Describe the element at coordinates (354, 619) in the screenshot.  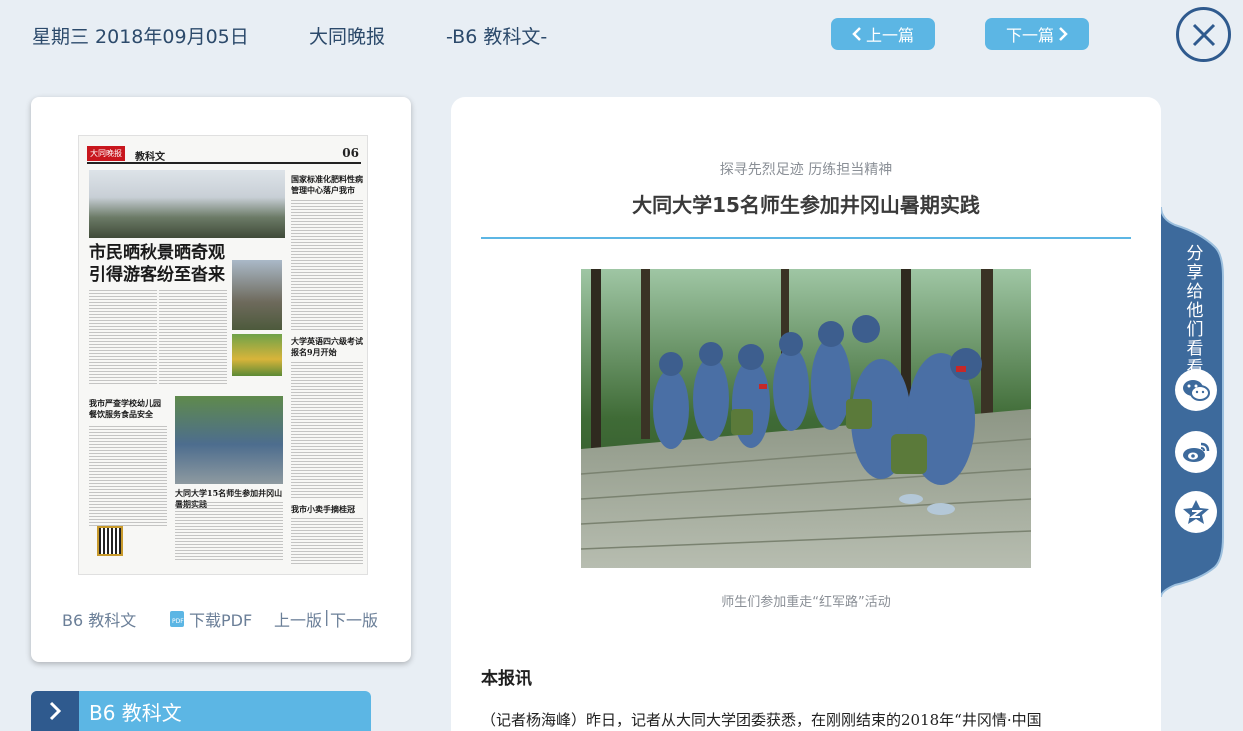
I see `next-page-link: 下一版` at that location.